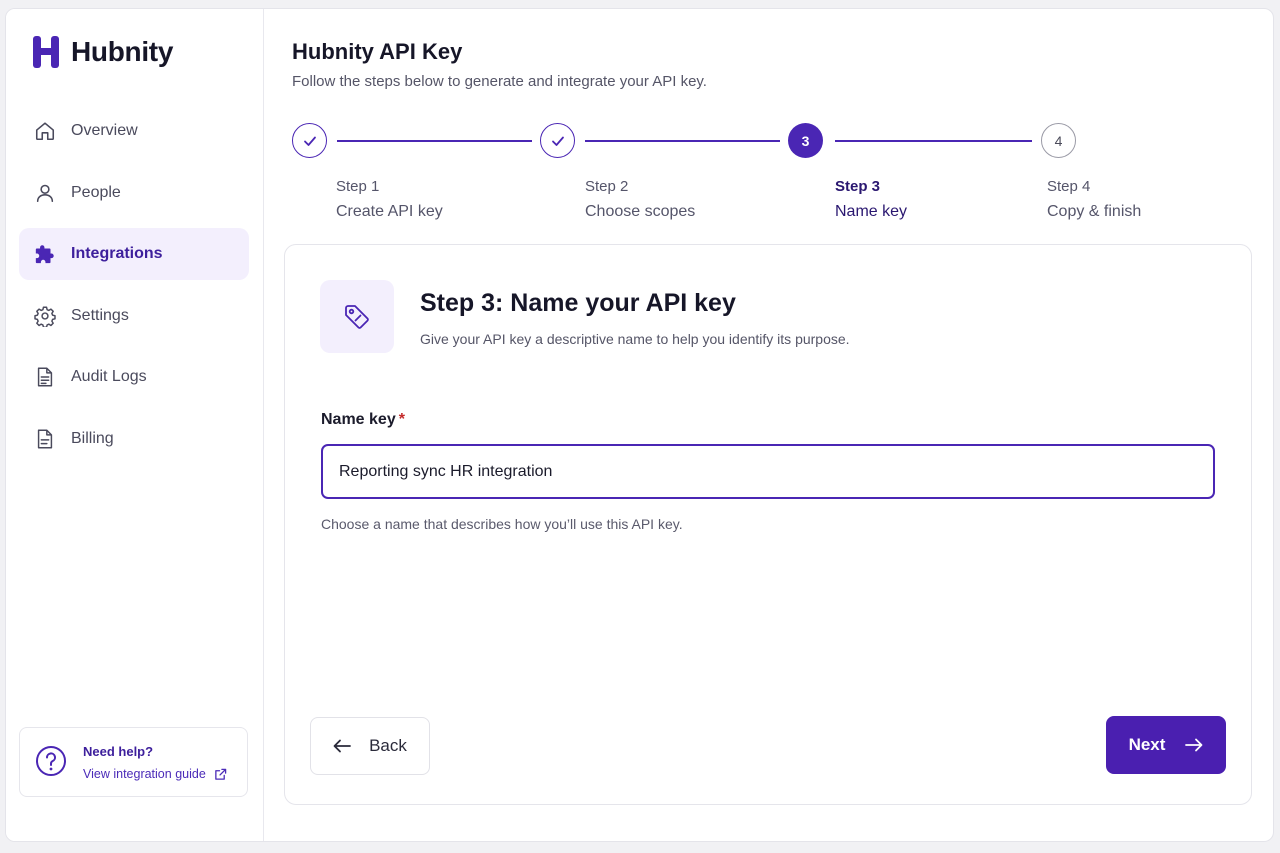  What do you see at coordinates (342, 746) in the screenshot?
I see `arrow-left-icon` at bounding box center [342, 746].